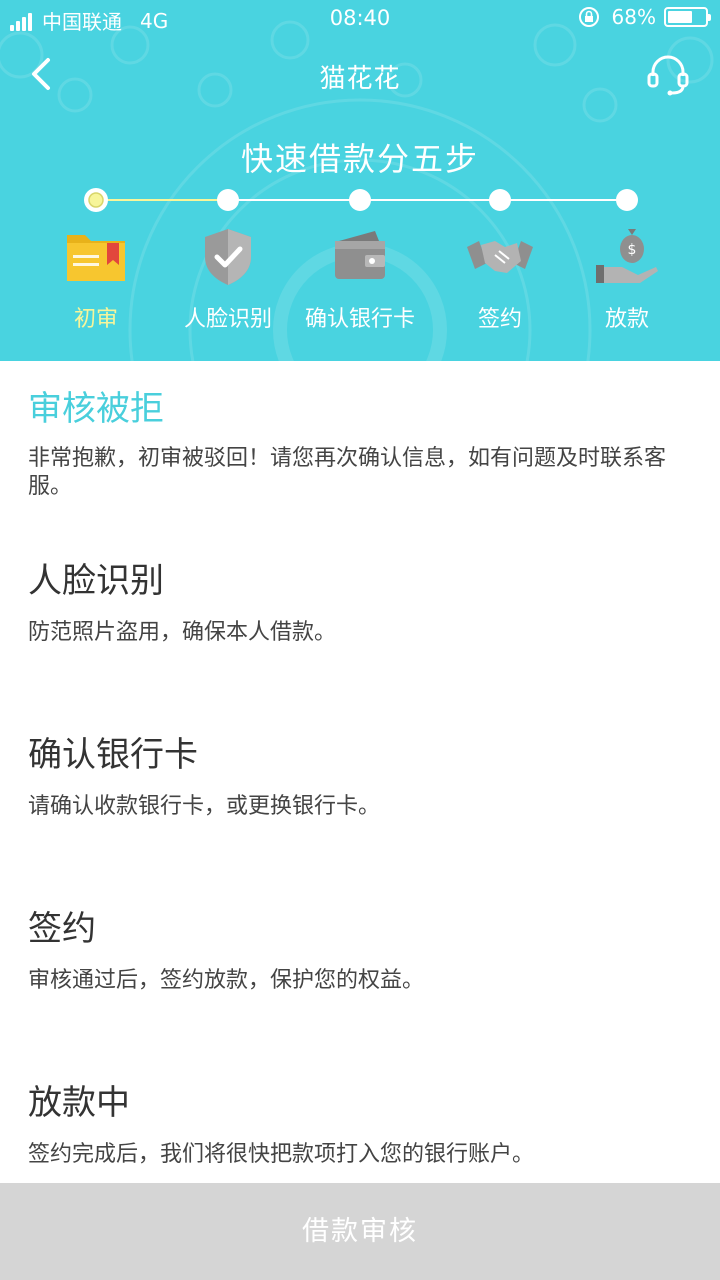 The width and height of the screenshot is (720, 1280). Describe the element at coordinates (364, 603) in the screenshot. I see `section-face-recognition: 人脸识别 防范照片盗用，确保本人借款。` at that location.